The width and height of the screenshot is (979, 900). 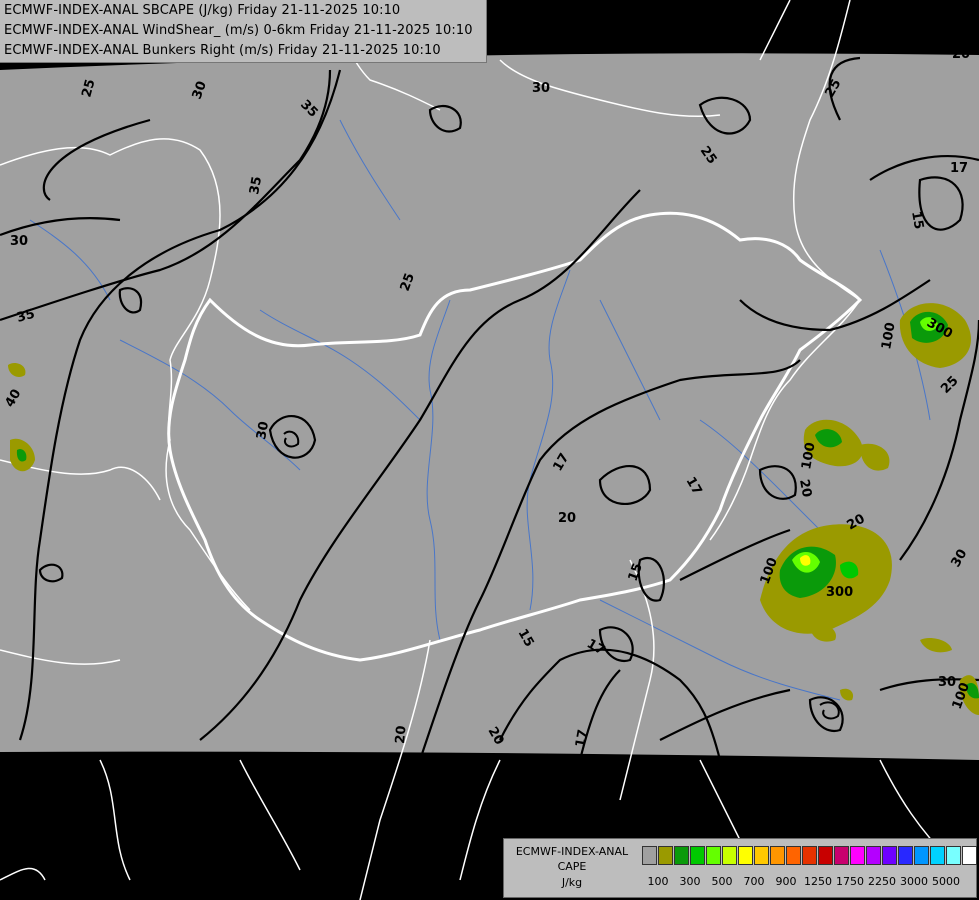 I want to click on legend-tick-label: 900, so click(x=786, y=881).